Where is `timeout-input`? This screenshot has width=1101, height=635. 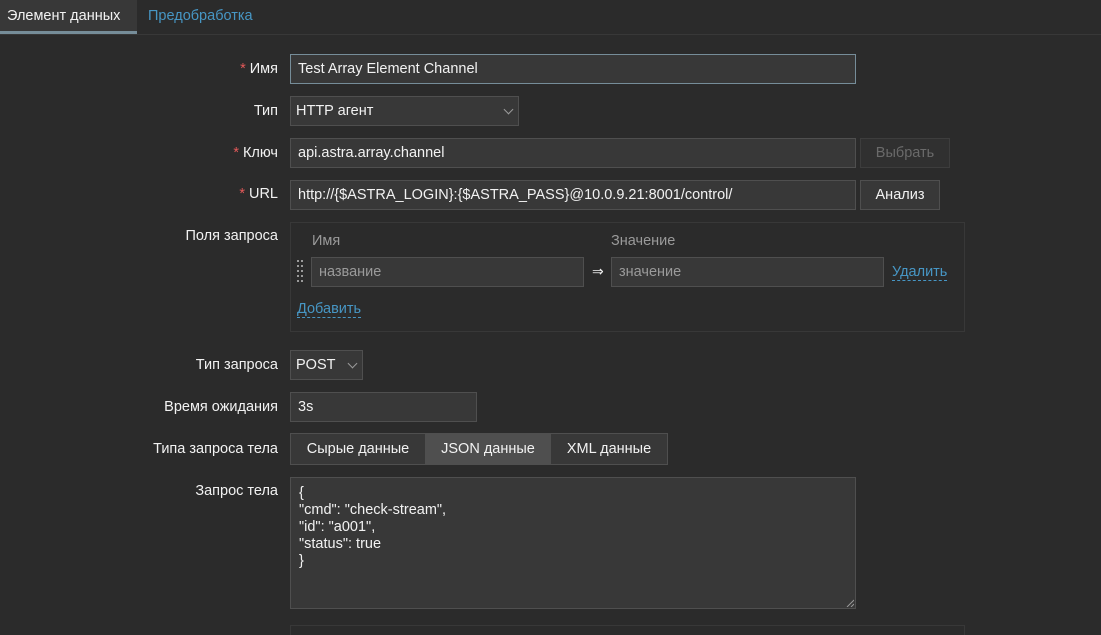 timeout-input is located at coordinates (383, 407).